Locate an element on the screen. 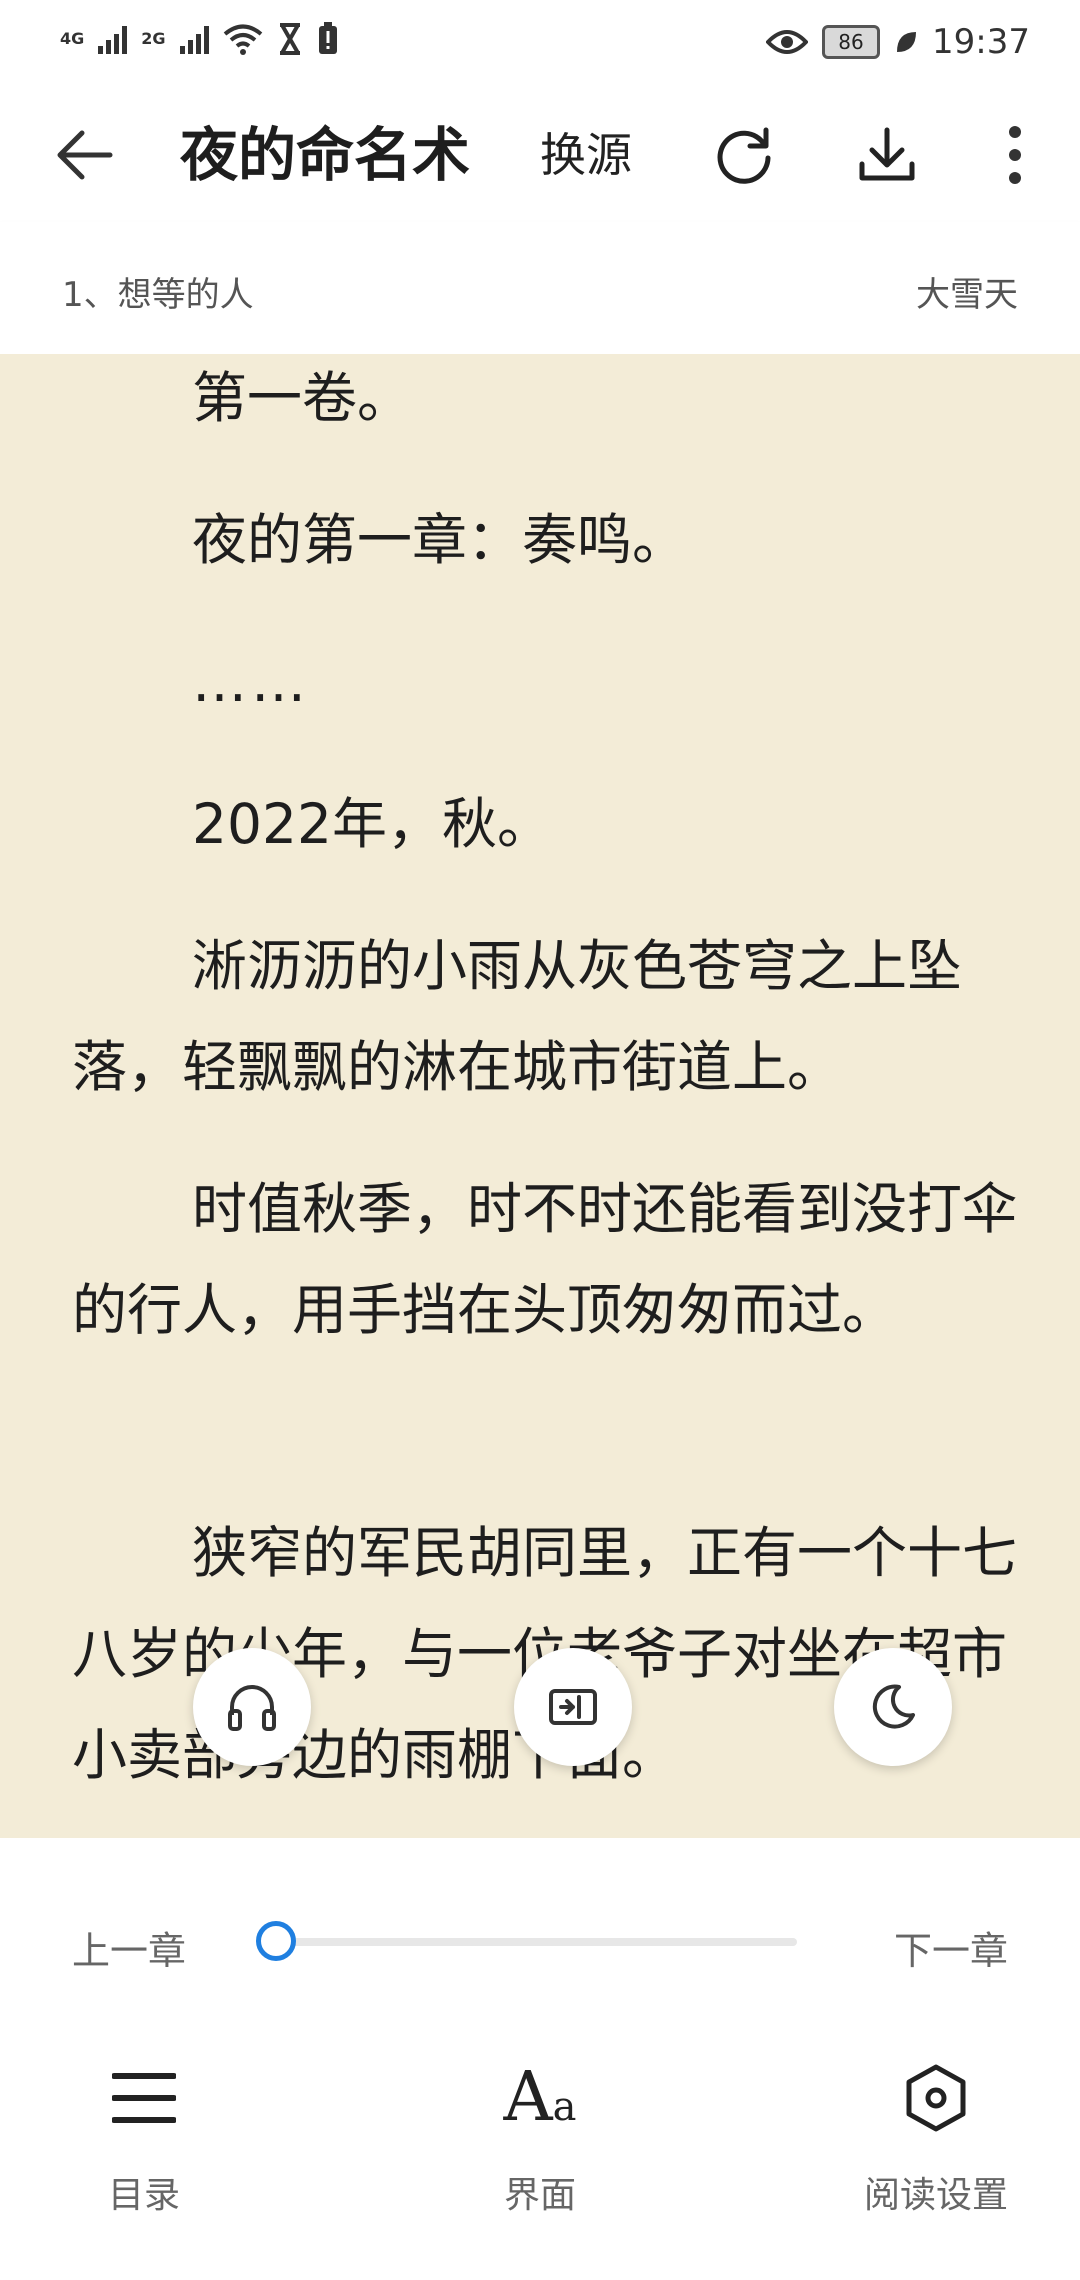 The width and height of the screenshot is (1080, 2280). paragraph: 时值秋季，时不时还能看到没打伞的行人，用手挡在头顶匆匆而过。 is located at coordinates (545, 1259).